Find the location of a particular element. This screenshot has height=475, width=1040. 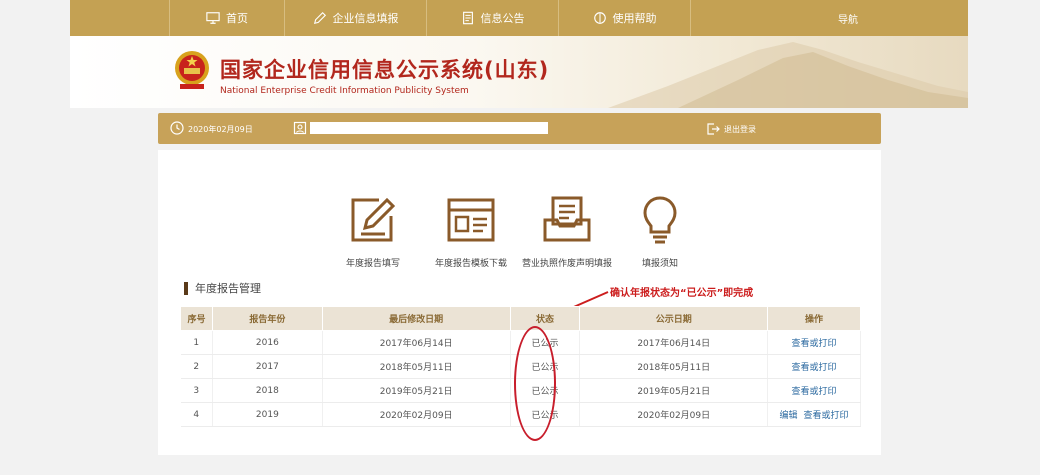

nav-home: 首页 is located at coordinates (227, 18).